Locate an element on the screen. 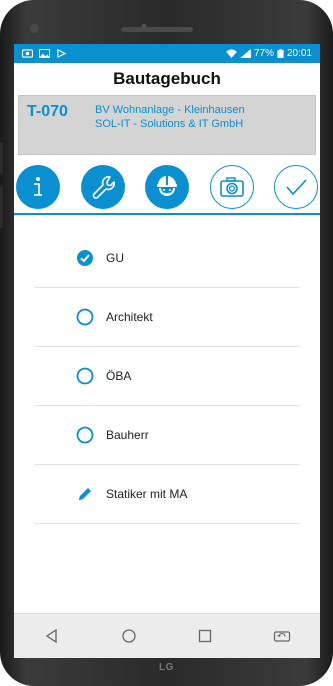 The width and height of the screenshot is (333, 686). list-item: GU is located at coordinates (167, 258).